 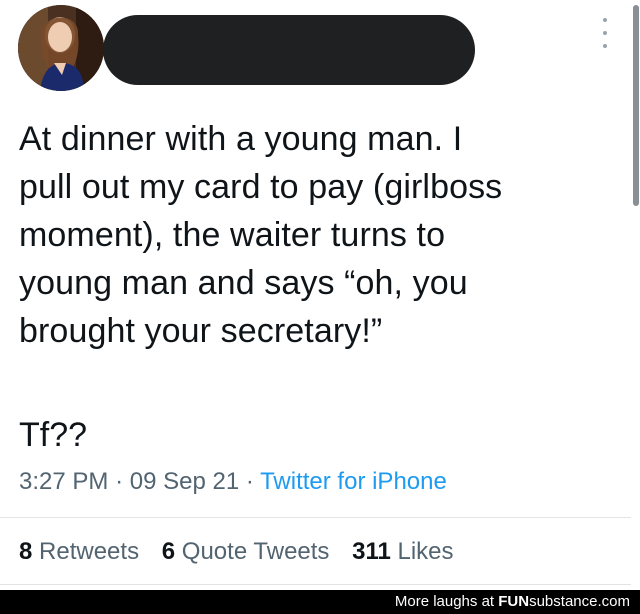 What do you see at coordinates (425, 551) in the screenshot?
I see `likes-label: Likes` at bounding box center [425, 551].